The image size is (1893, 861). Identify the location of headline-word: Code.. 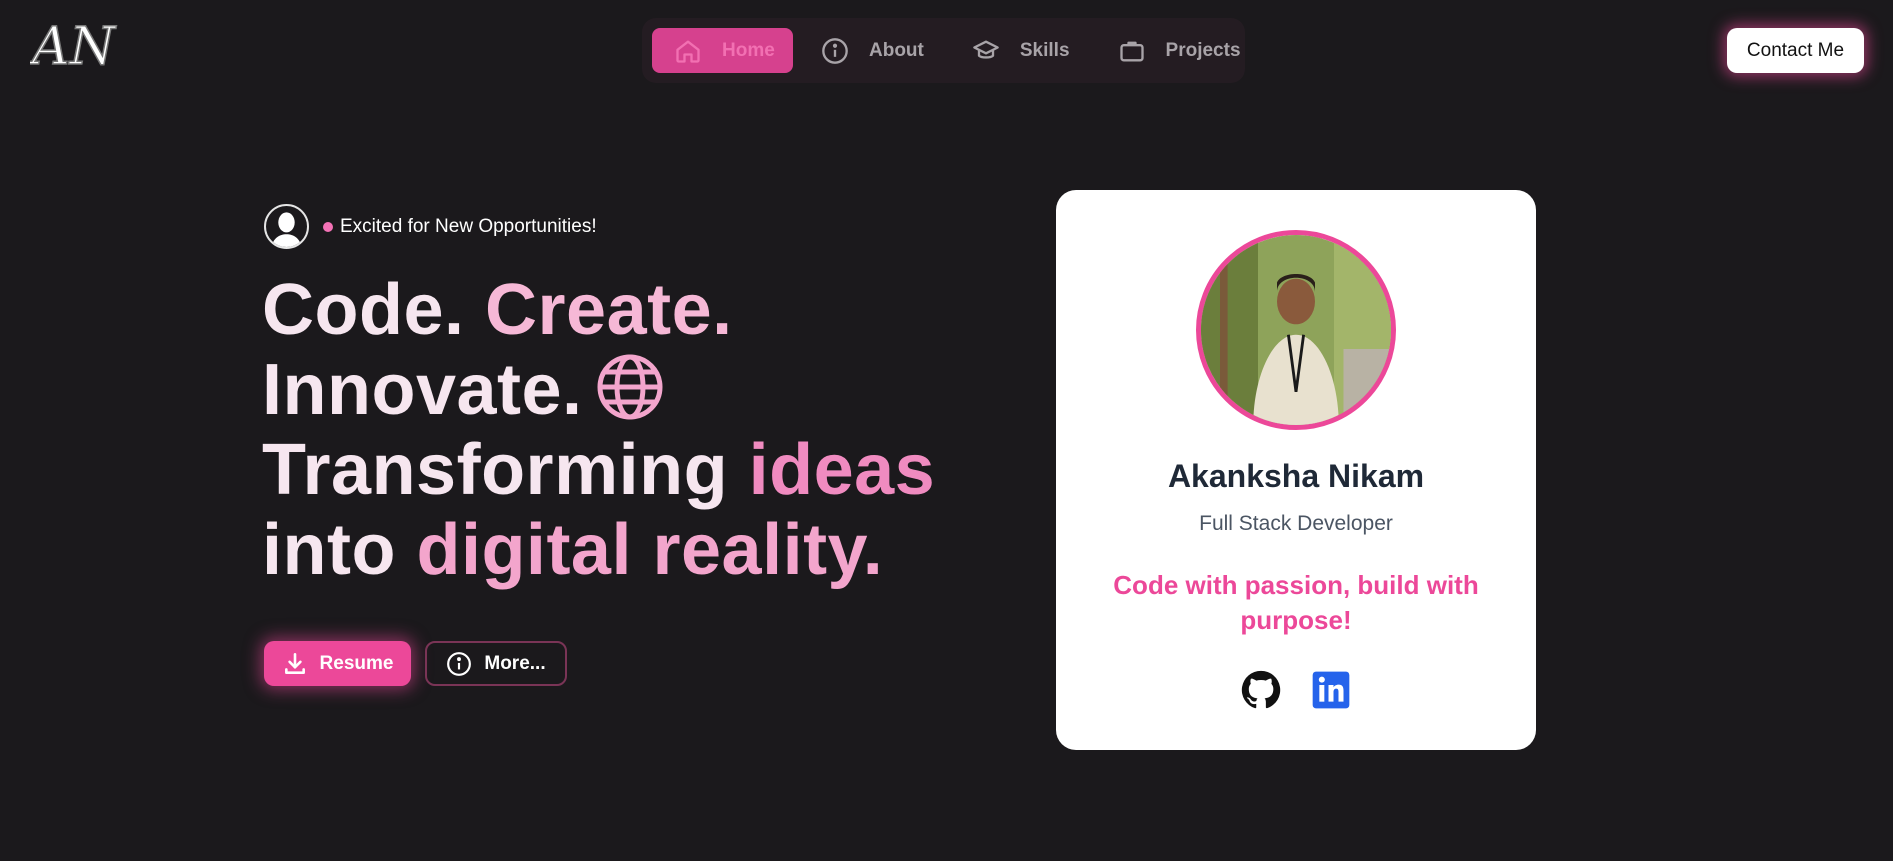
(363, 310).